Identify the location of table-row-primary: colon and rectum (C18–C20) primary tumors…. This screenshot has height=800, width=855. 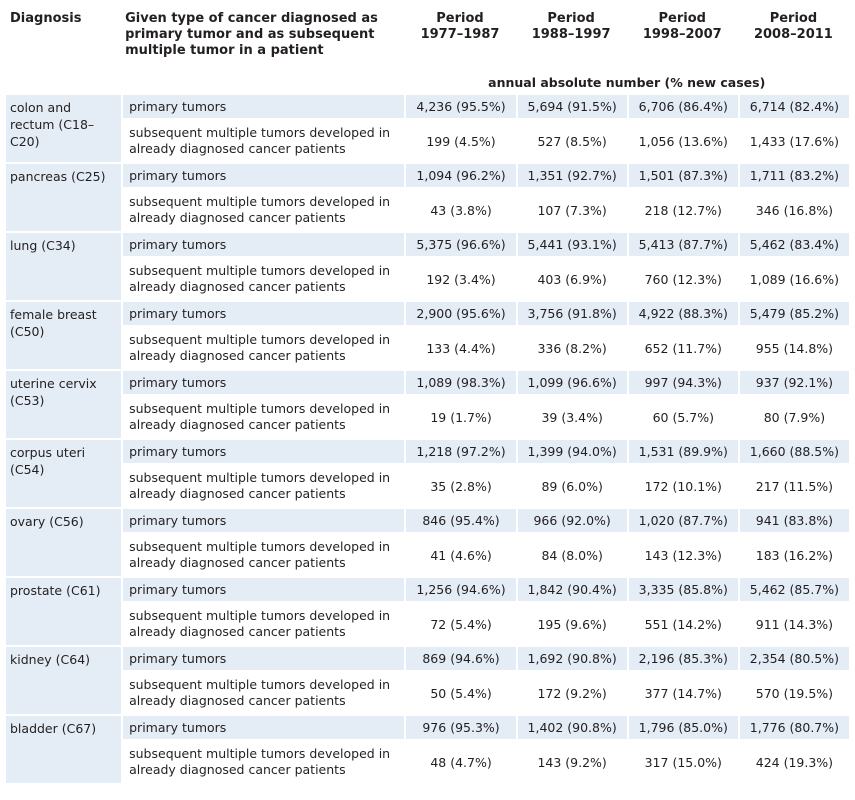
(427, 129).